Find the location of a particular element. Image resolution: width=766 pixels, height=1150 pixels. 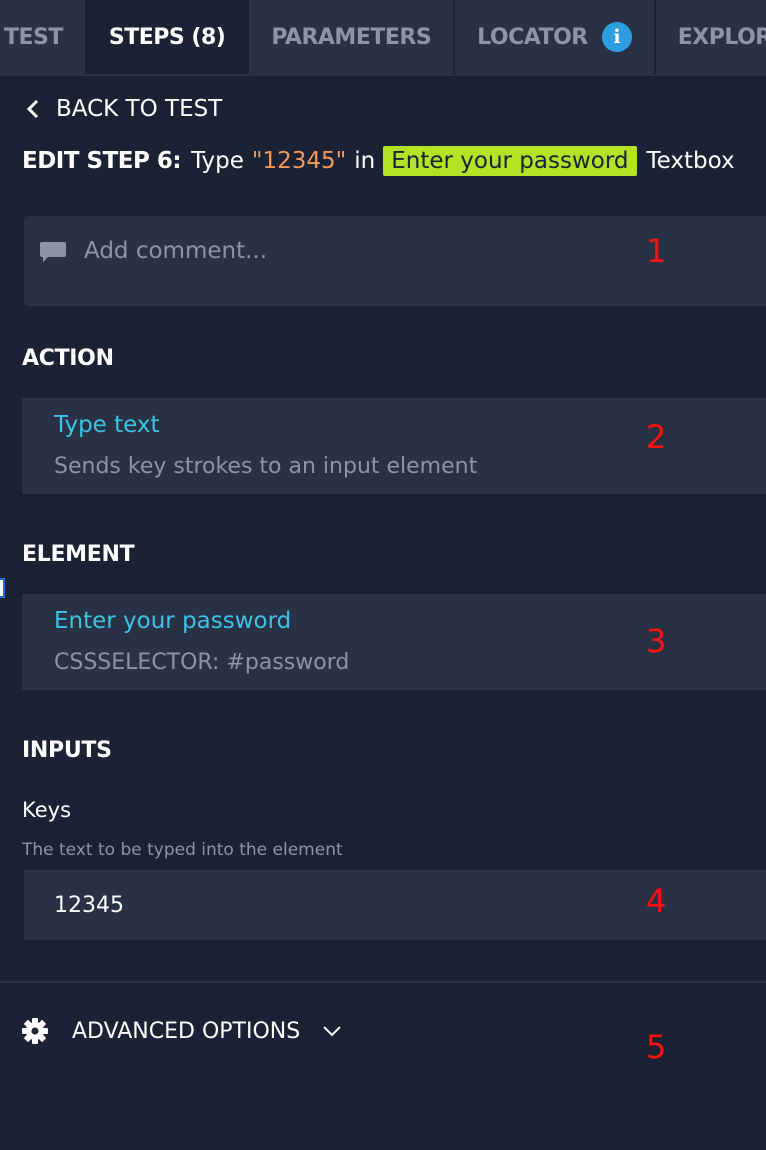

action-description: Sends key strokes to an input element is located at coordinates (266, 466).